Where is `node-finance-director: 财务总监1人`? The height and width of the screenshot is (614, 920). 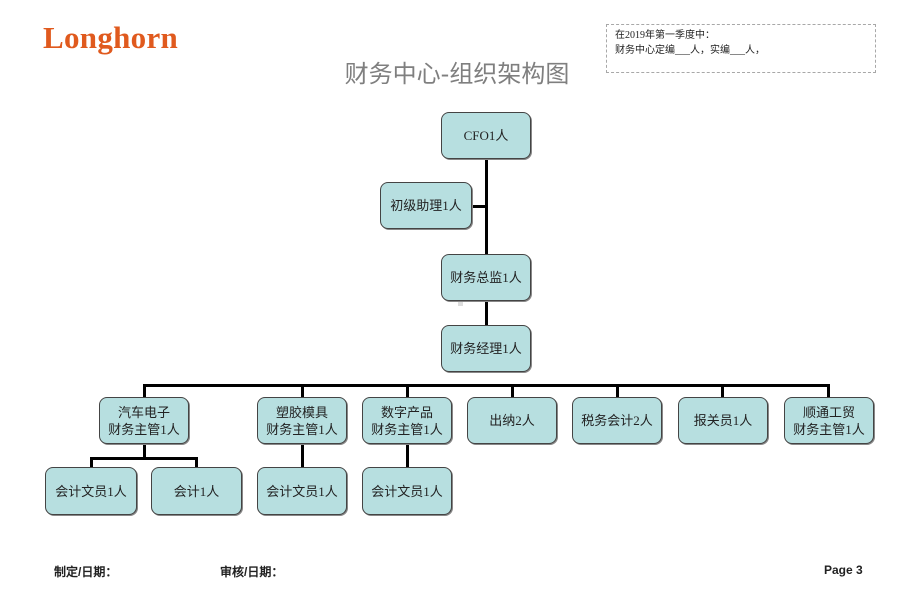 node-finance-director: 财务总监1人 is located at coordinates (486, 277).